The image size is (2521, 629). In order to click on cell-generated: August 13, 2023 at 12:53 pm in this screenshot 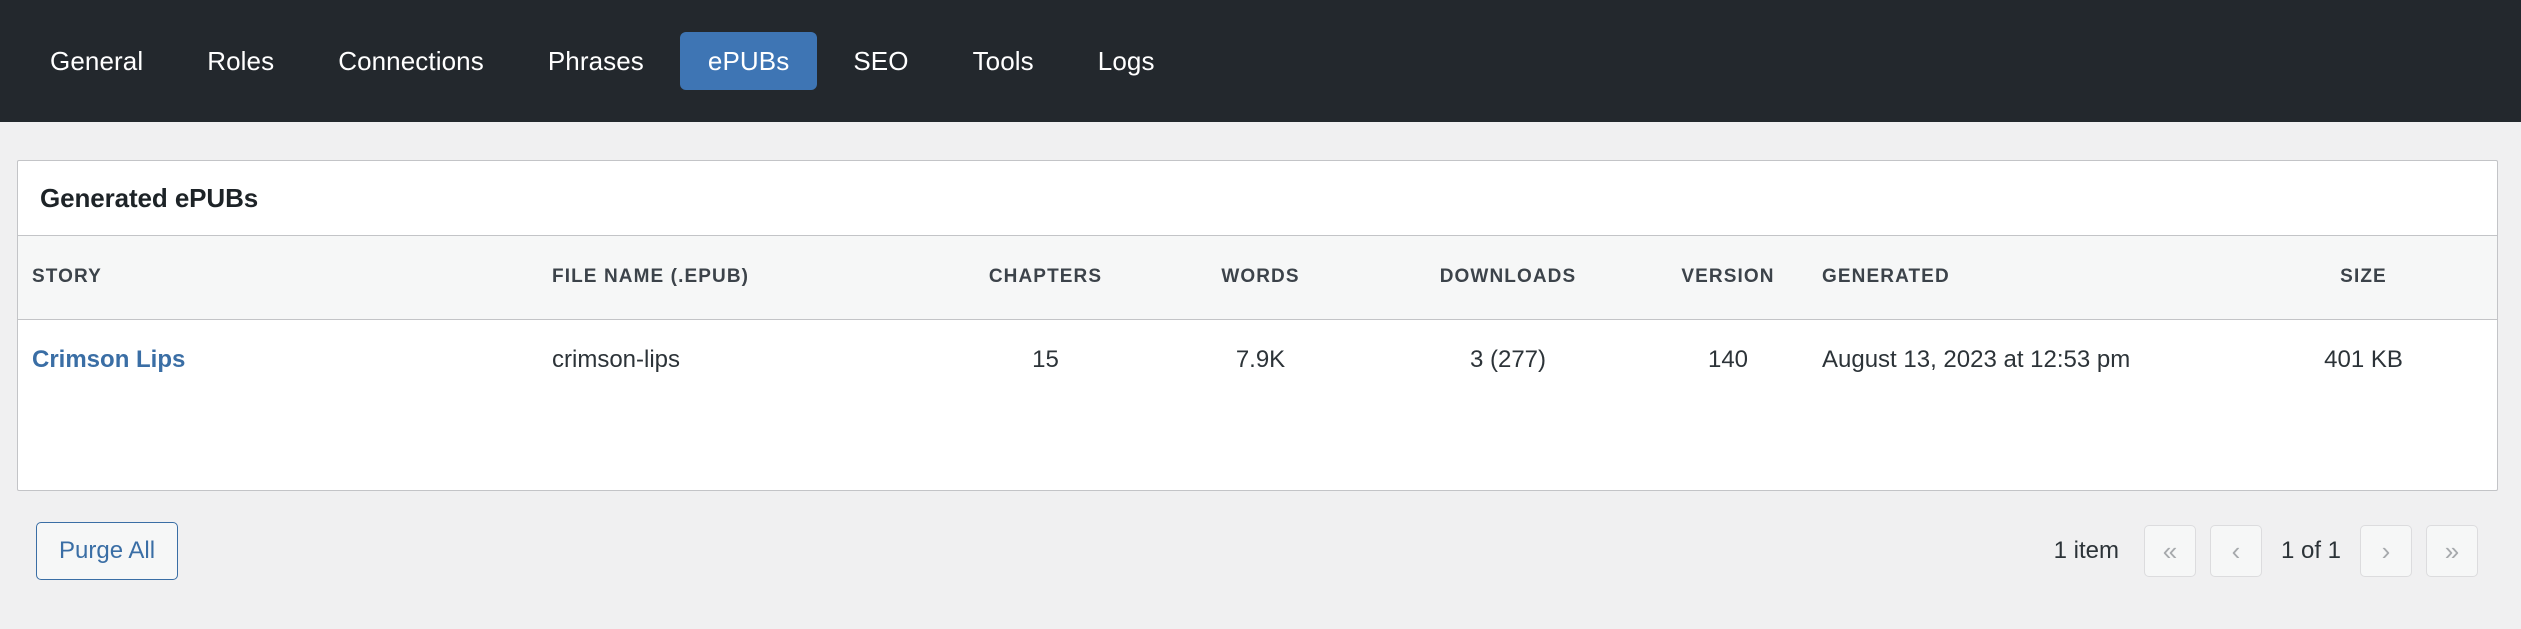, I will do `click(1976, 360)`.